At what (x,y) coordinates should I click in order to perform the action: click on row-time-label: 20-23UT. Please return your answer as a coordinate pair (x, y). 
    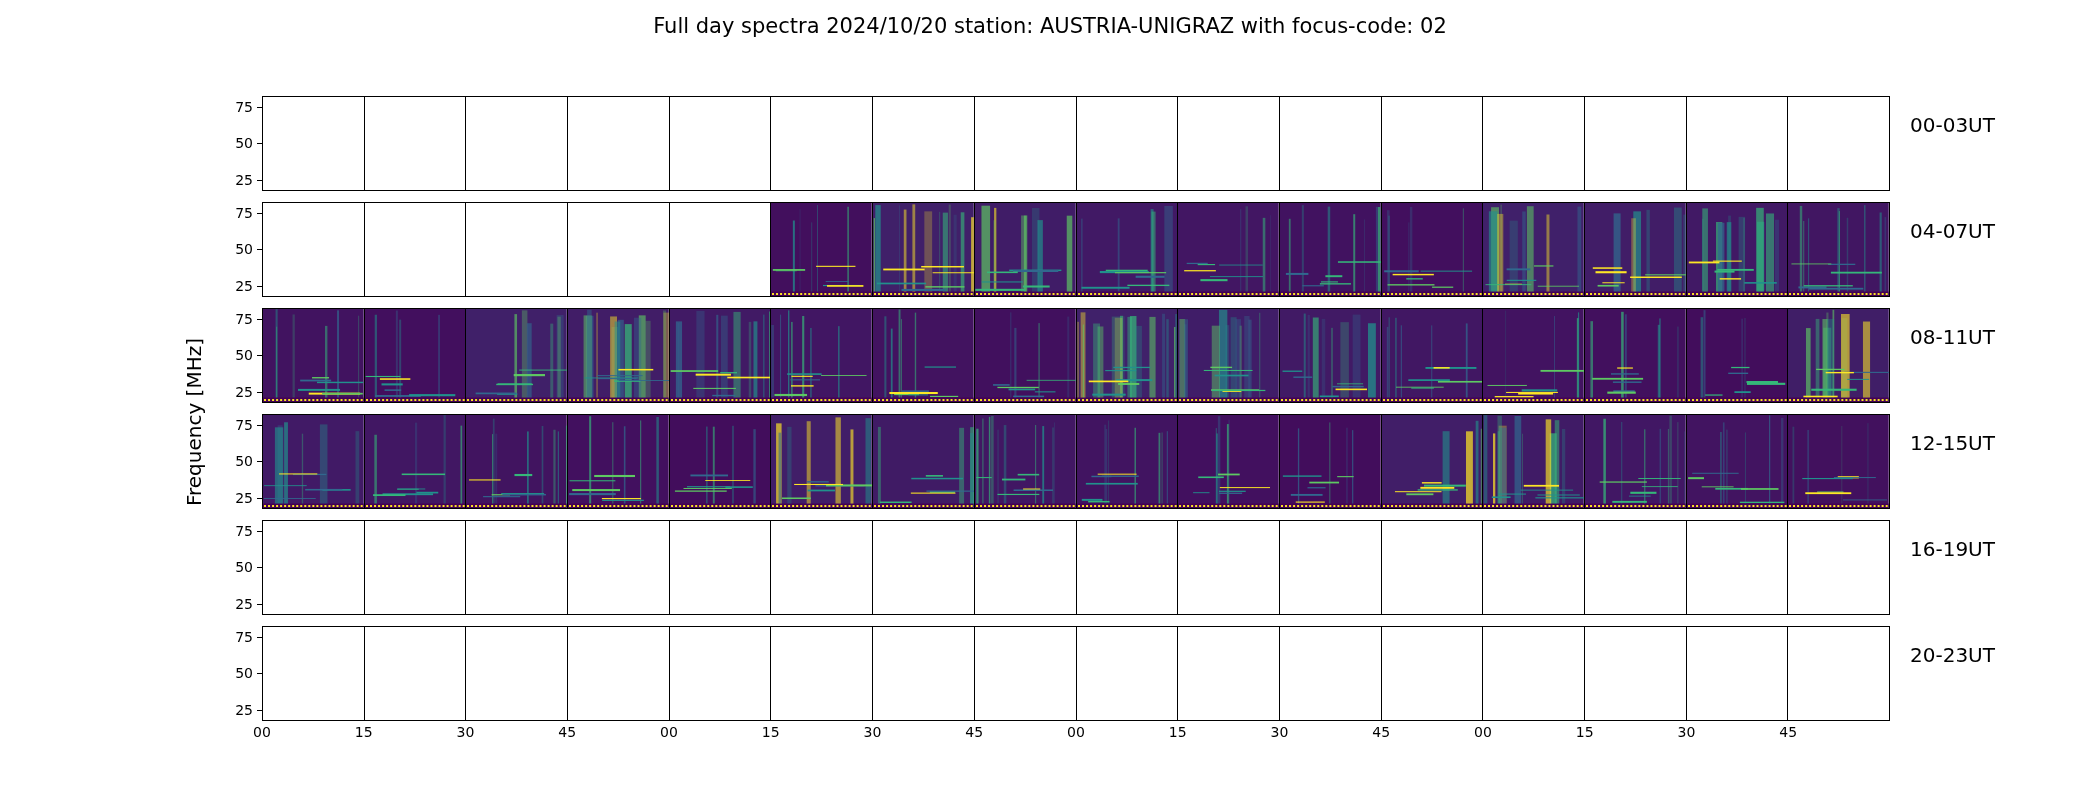
    Looking at the image, I should click on (1952, 655).